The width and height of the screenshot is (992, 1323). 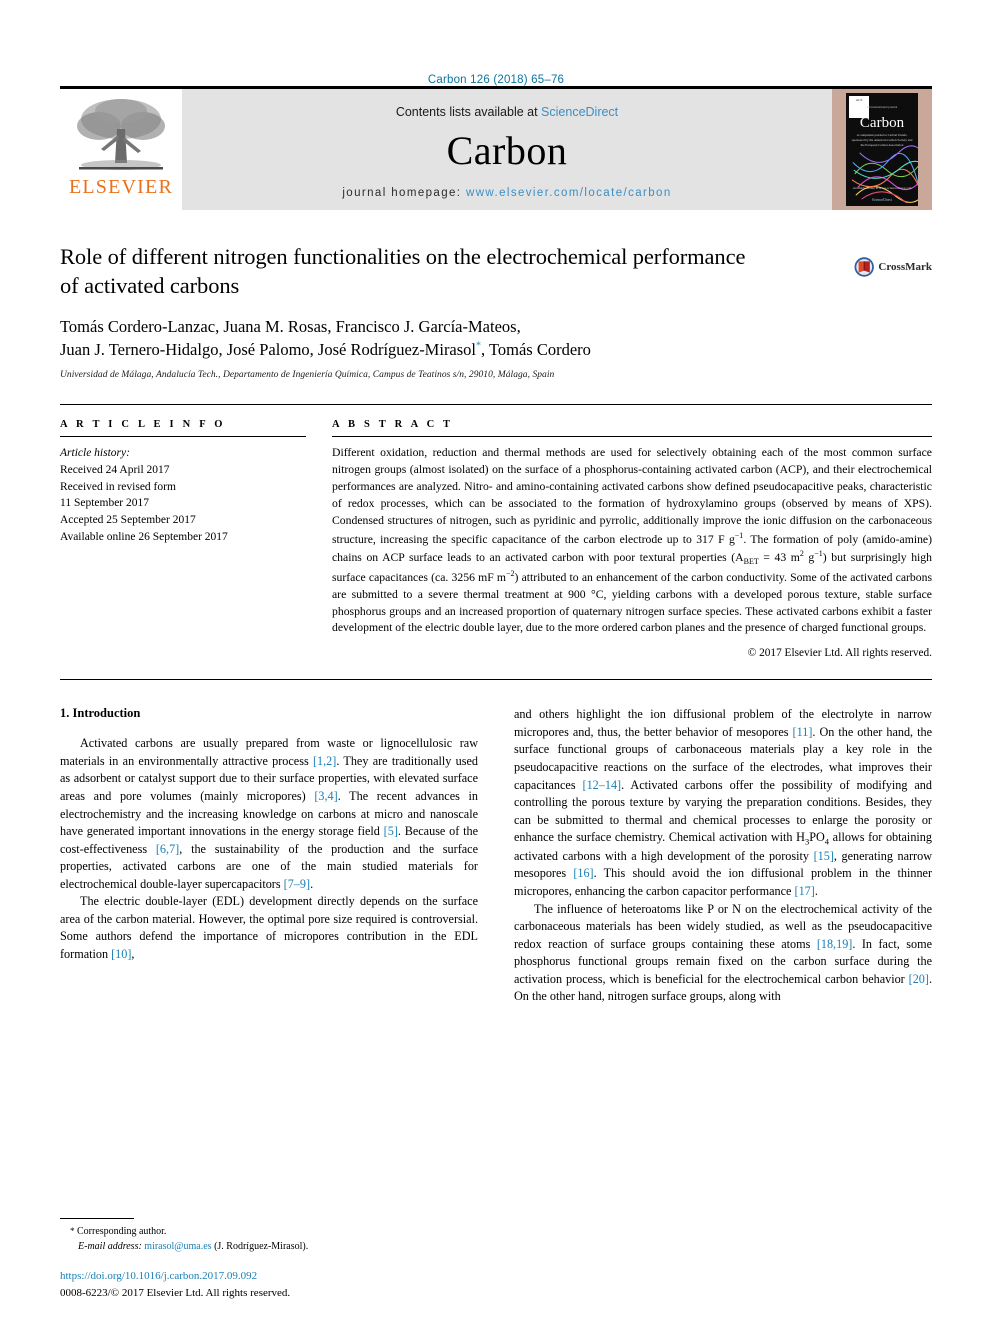 I want to click on text-run: ,, so click(x=133, y=954).